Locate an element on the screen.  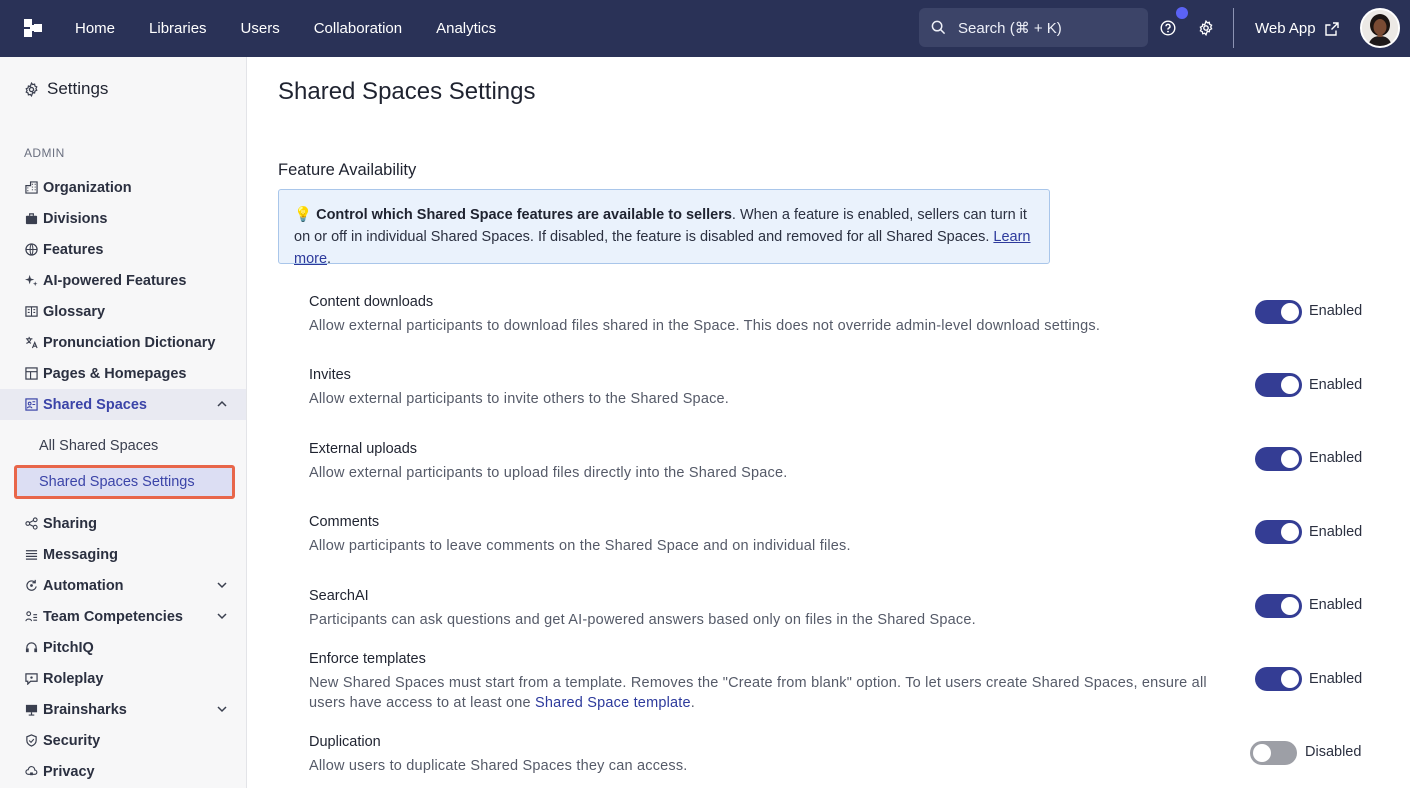
searchai-toggle is located at coordinates (1278, 606).